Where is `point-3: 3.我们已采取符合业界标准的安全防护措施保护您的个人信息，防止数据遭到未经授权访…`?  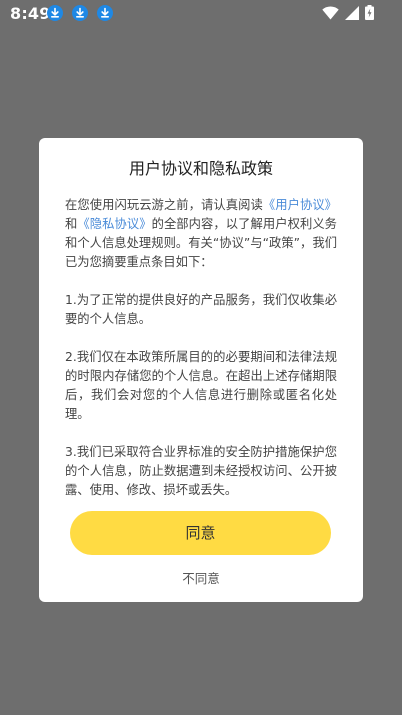
point-3: 3.我们已采取符合业界标准的安全防护措施保护您的个人信息，防止数据遭到未经授权访… is located at coordinates (201, 471).